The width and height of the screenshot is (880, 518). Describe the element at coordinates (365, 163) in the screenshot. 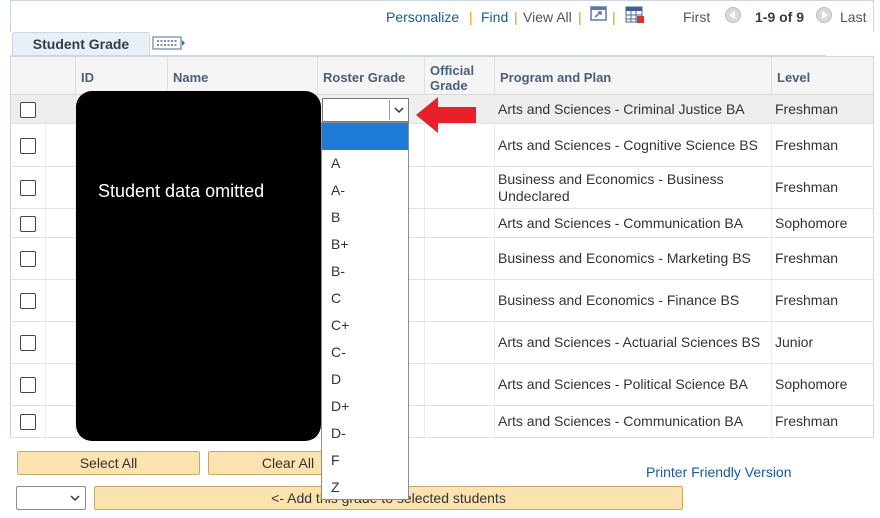

I see `dropdown-option: A` at that location.